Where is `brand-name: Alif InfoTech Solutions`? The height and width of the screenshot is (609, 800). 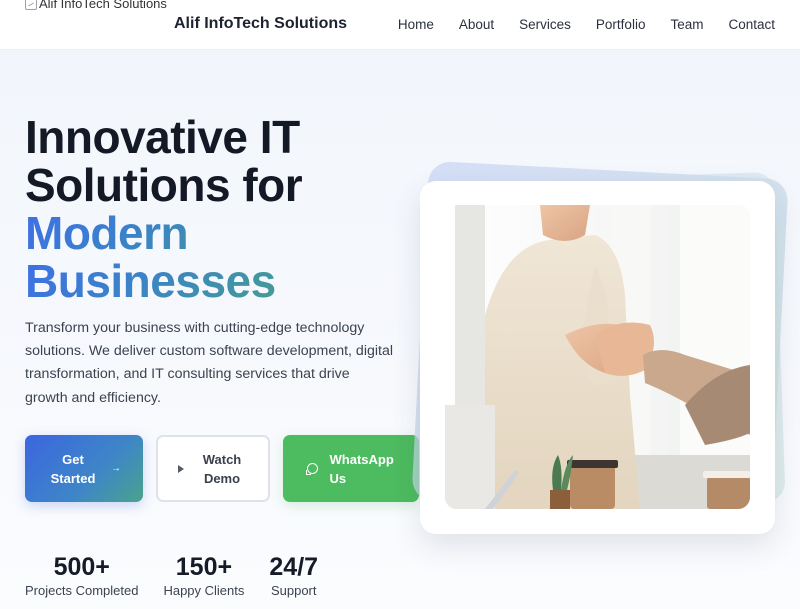 brand-name: Alif InfoTech Solutions is located at coordinates (260, 24).